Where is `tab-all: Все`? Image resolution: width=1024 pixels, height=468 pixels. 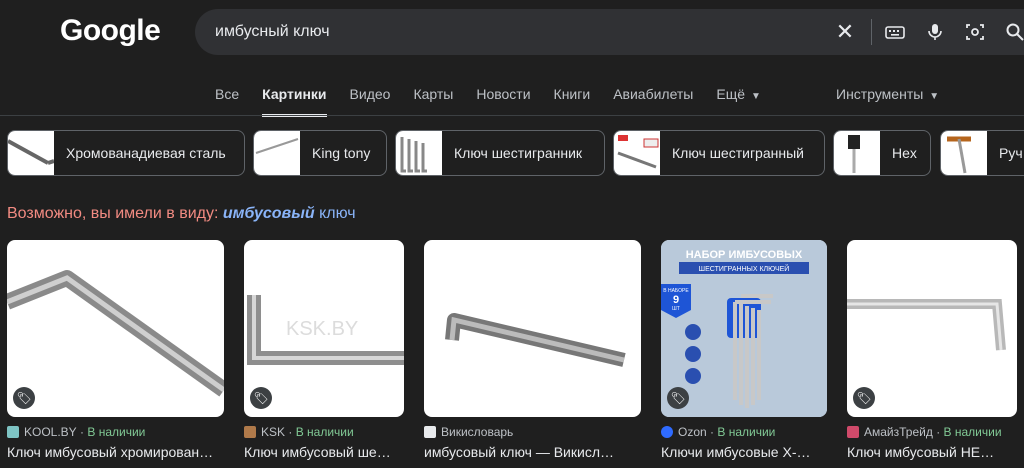
tab-all: Все is located at coordinates (227, 101).